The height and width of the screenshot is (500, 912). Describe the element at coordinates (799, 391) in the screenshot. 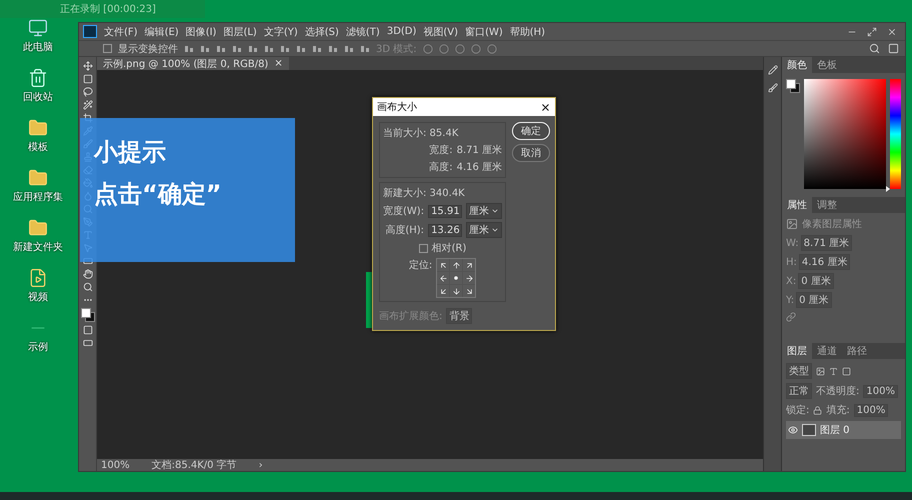

I see `blend-mode-select: 正常` at that location.